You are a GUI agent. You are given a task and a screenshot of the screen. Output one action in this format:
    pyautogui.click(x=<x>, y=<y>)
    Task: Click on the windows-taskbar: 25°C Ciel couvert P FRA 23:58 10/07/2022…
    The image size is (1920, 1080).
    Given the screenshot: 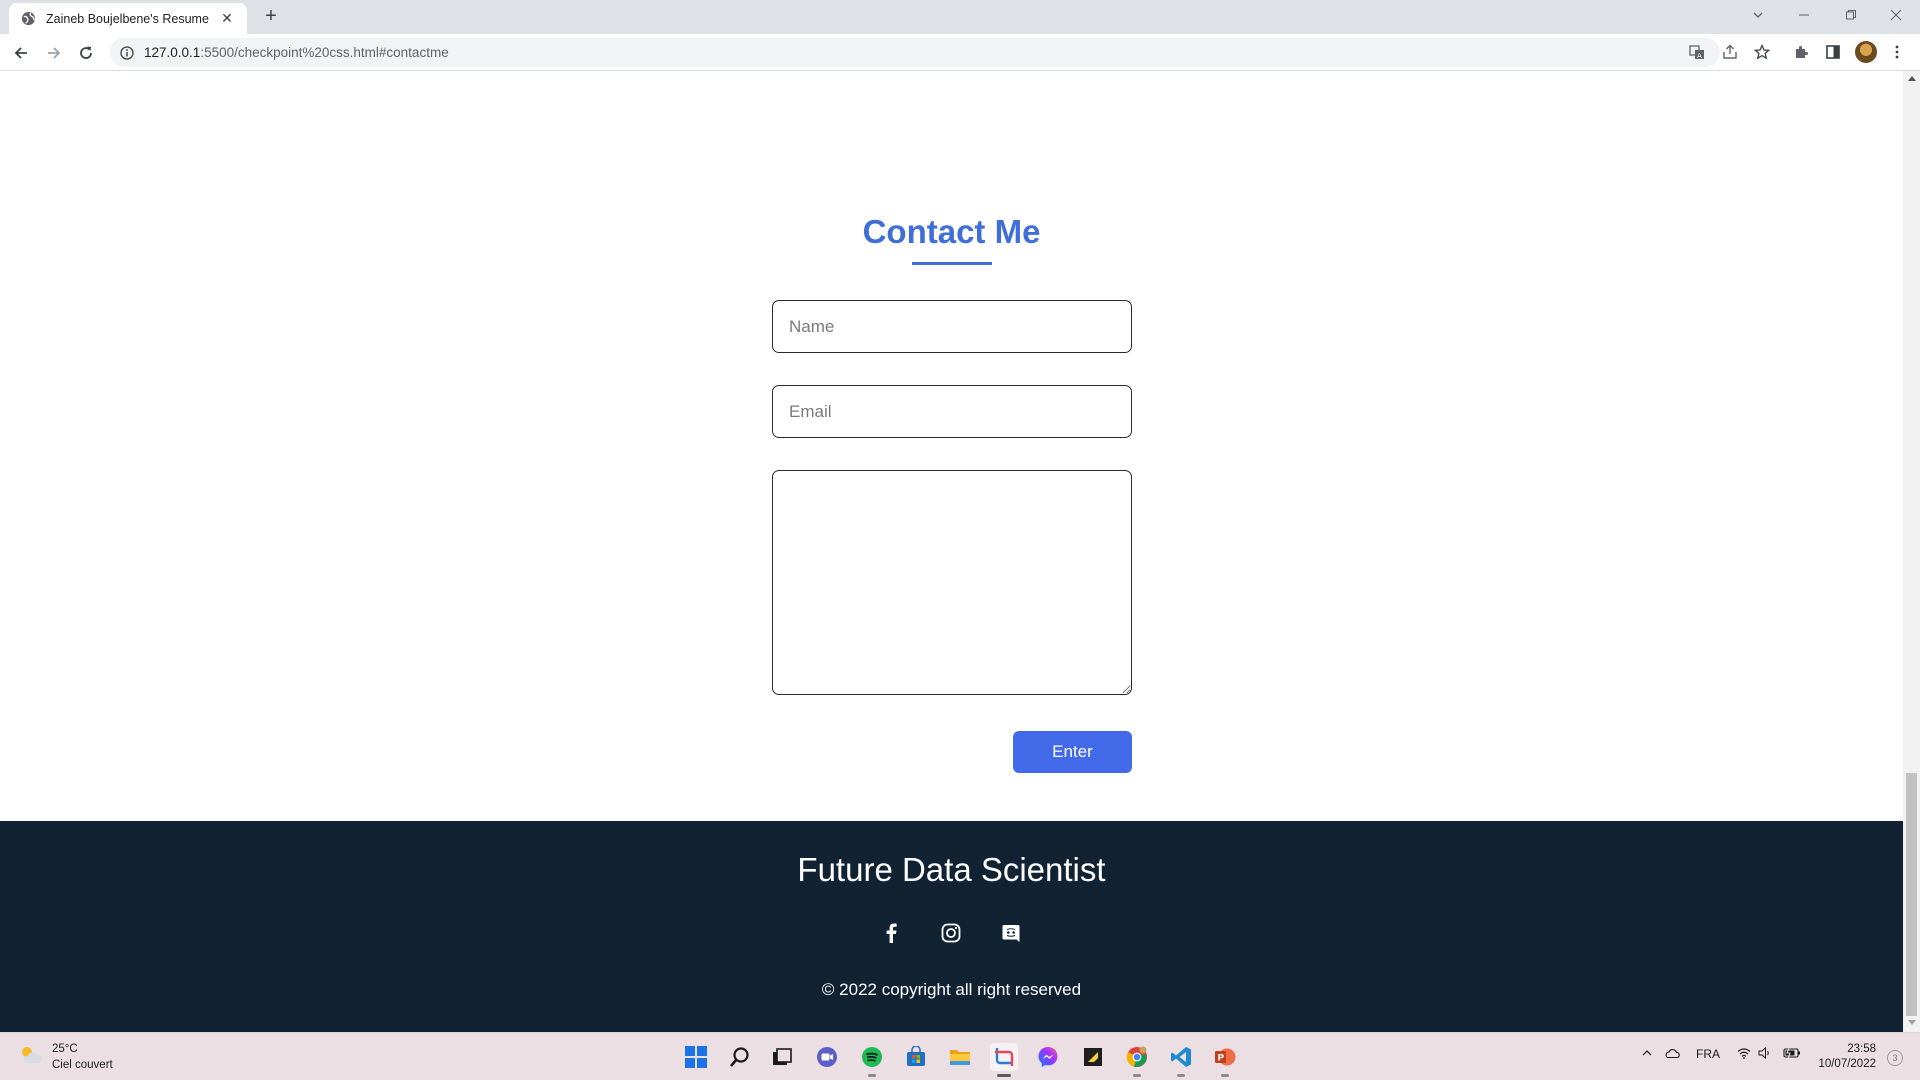 What is the action you would take?
    pyautogui.click(x=960, y=1056)
    